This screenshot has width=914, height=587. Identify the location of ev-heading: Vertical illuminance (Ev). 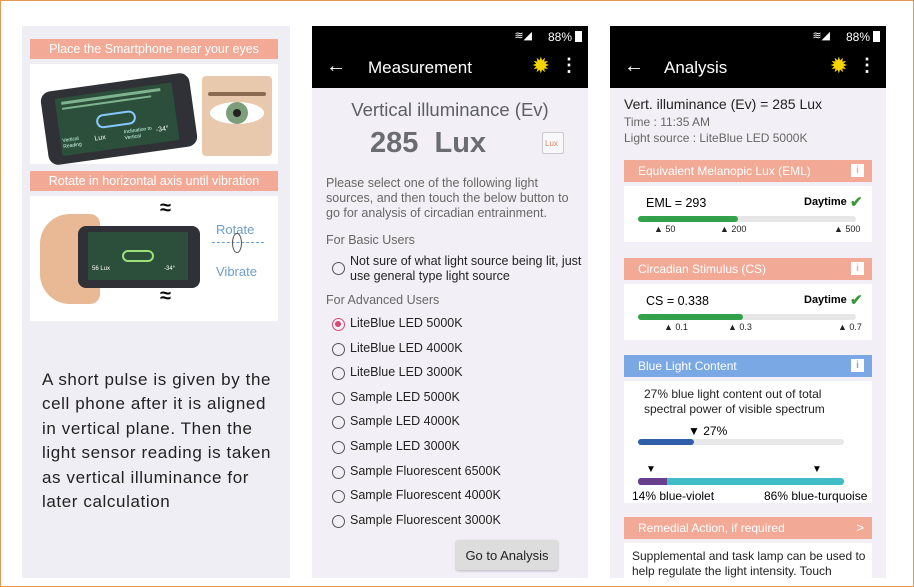
(450, 109).